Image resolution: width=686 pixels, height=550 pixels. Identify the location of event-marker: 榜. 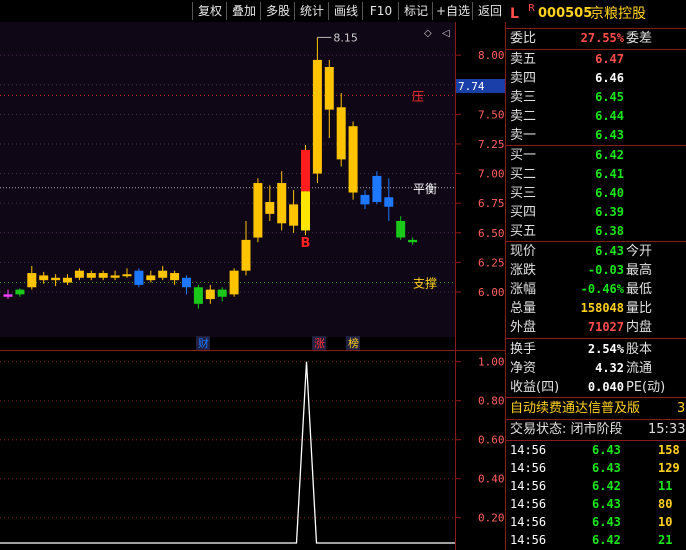
(353, 343).